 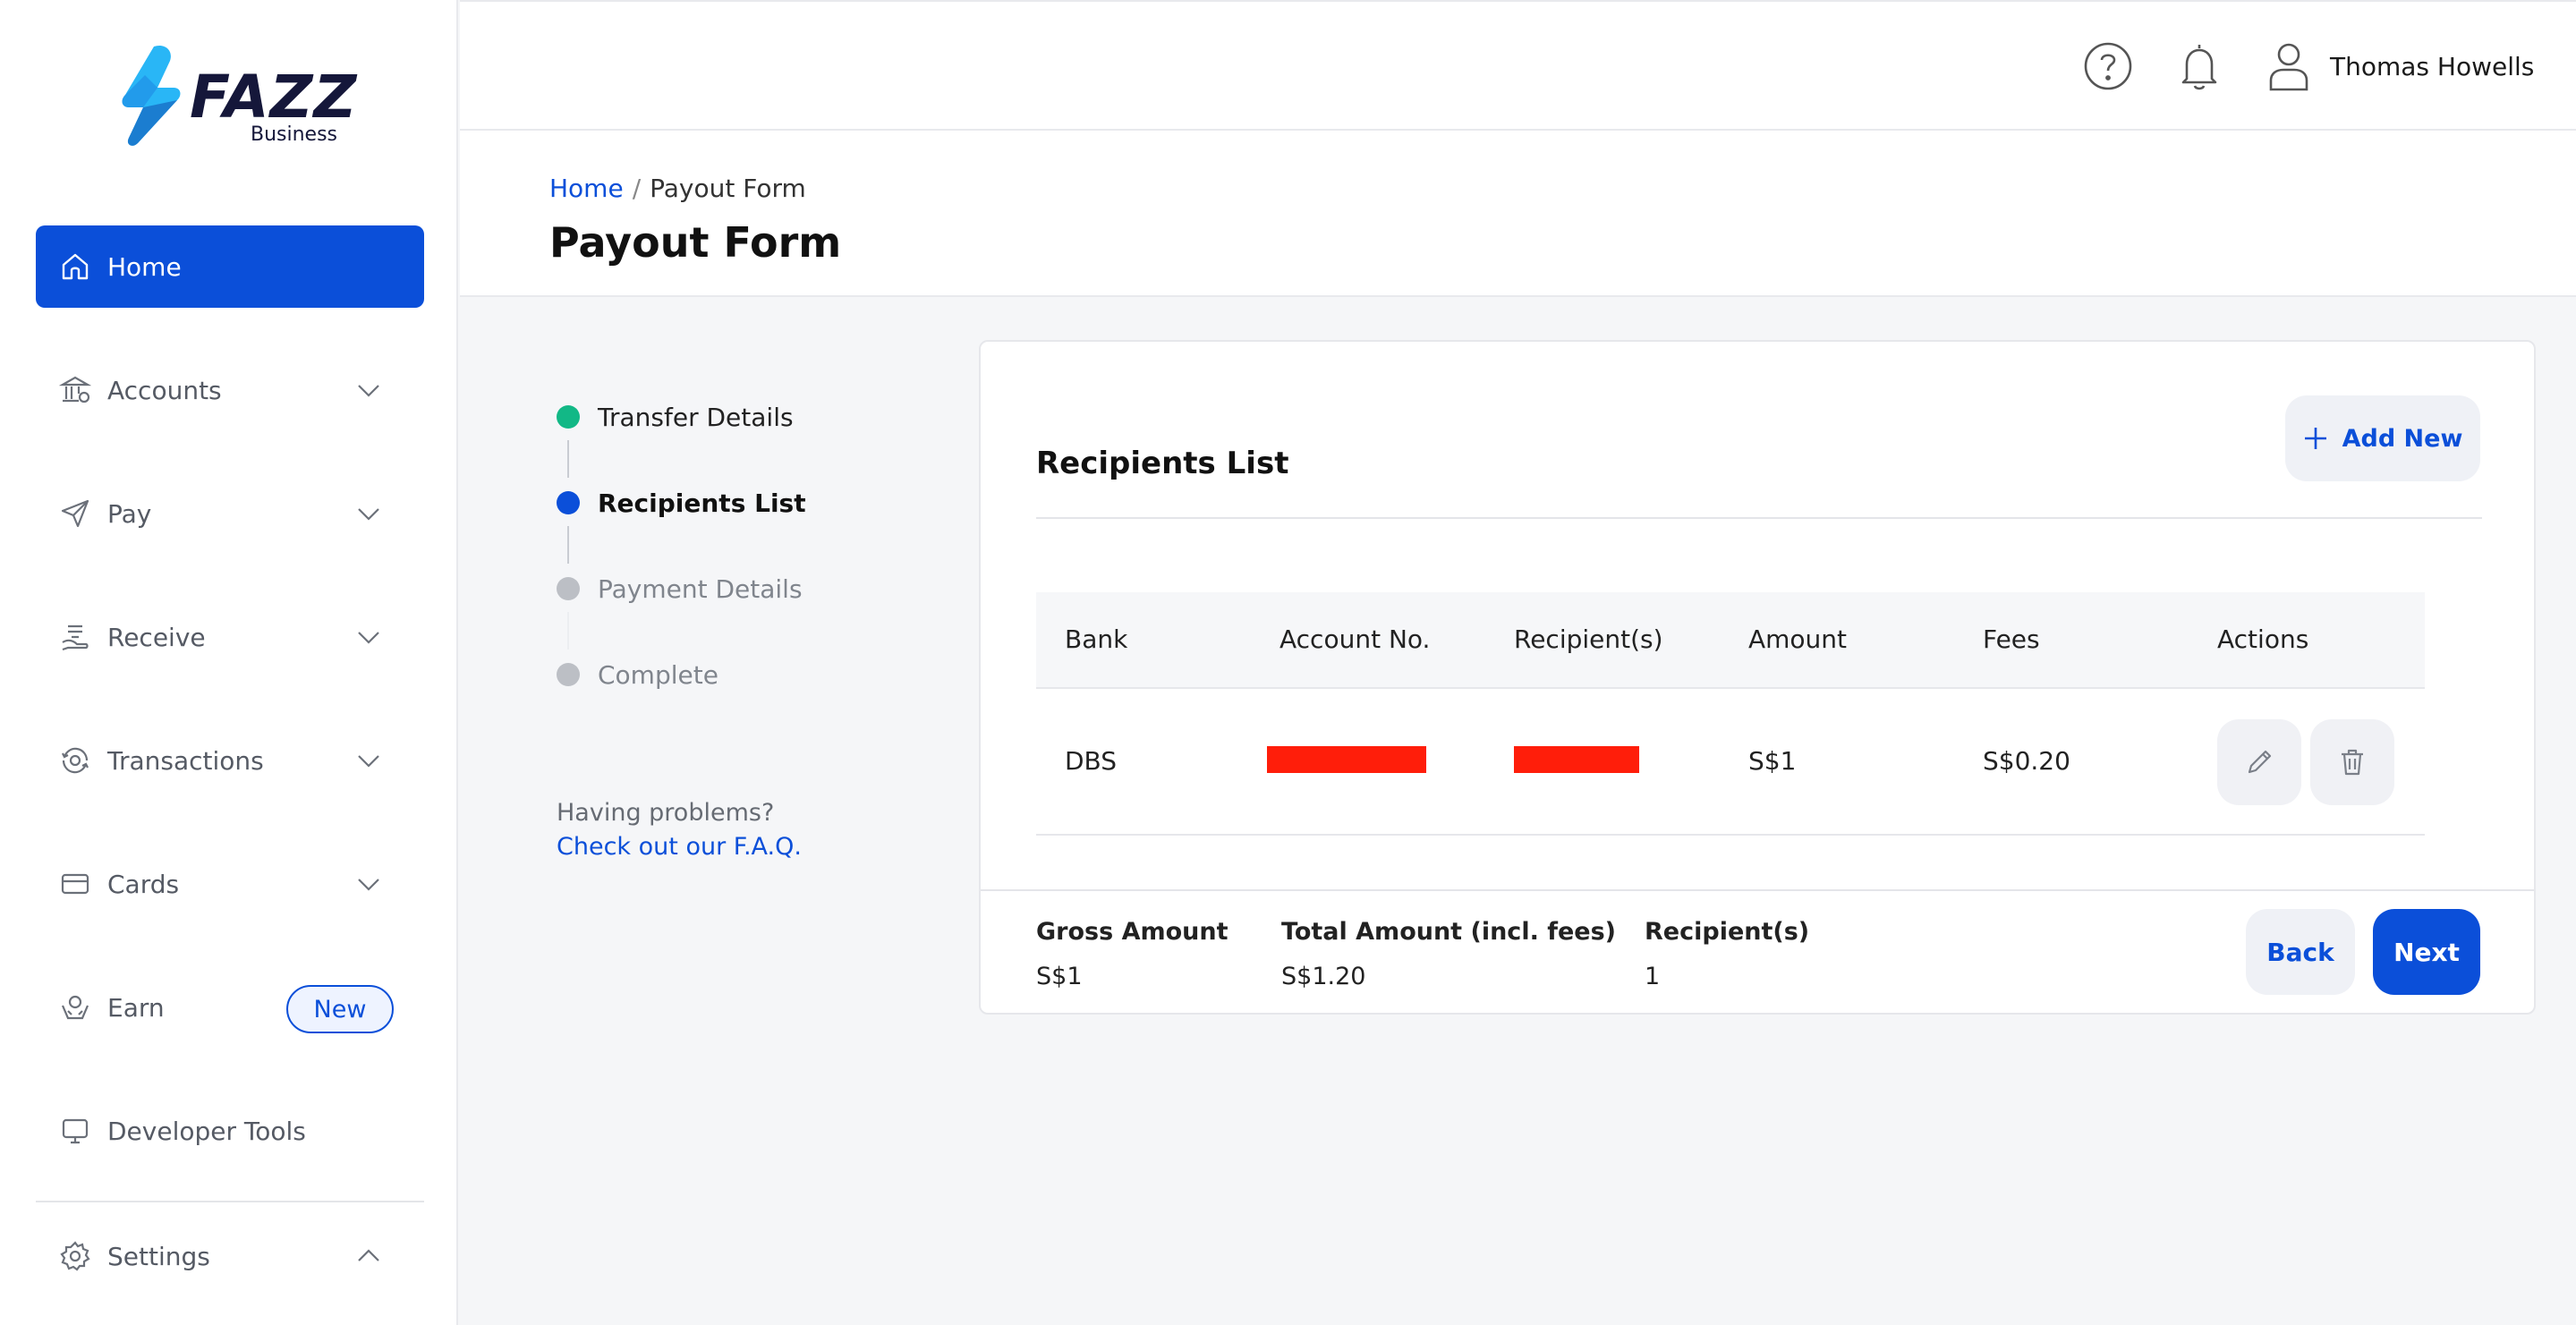 What do you see at coordinates (1759, 518) in the screenshot?
I see `card-divider` at bounding box center [1759, 518].